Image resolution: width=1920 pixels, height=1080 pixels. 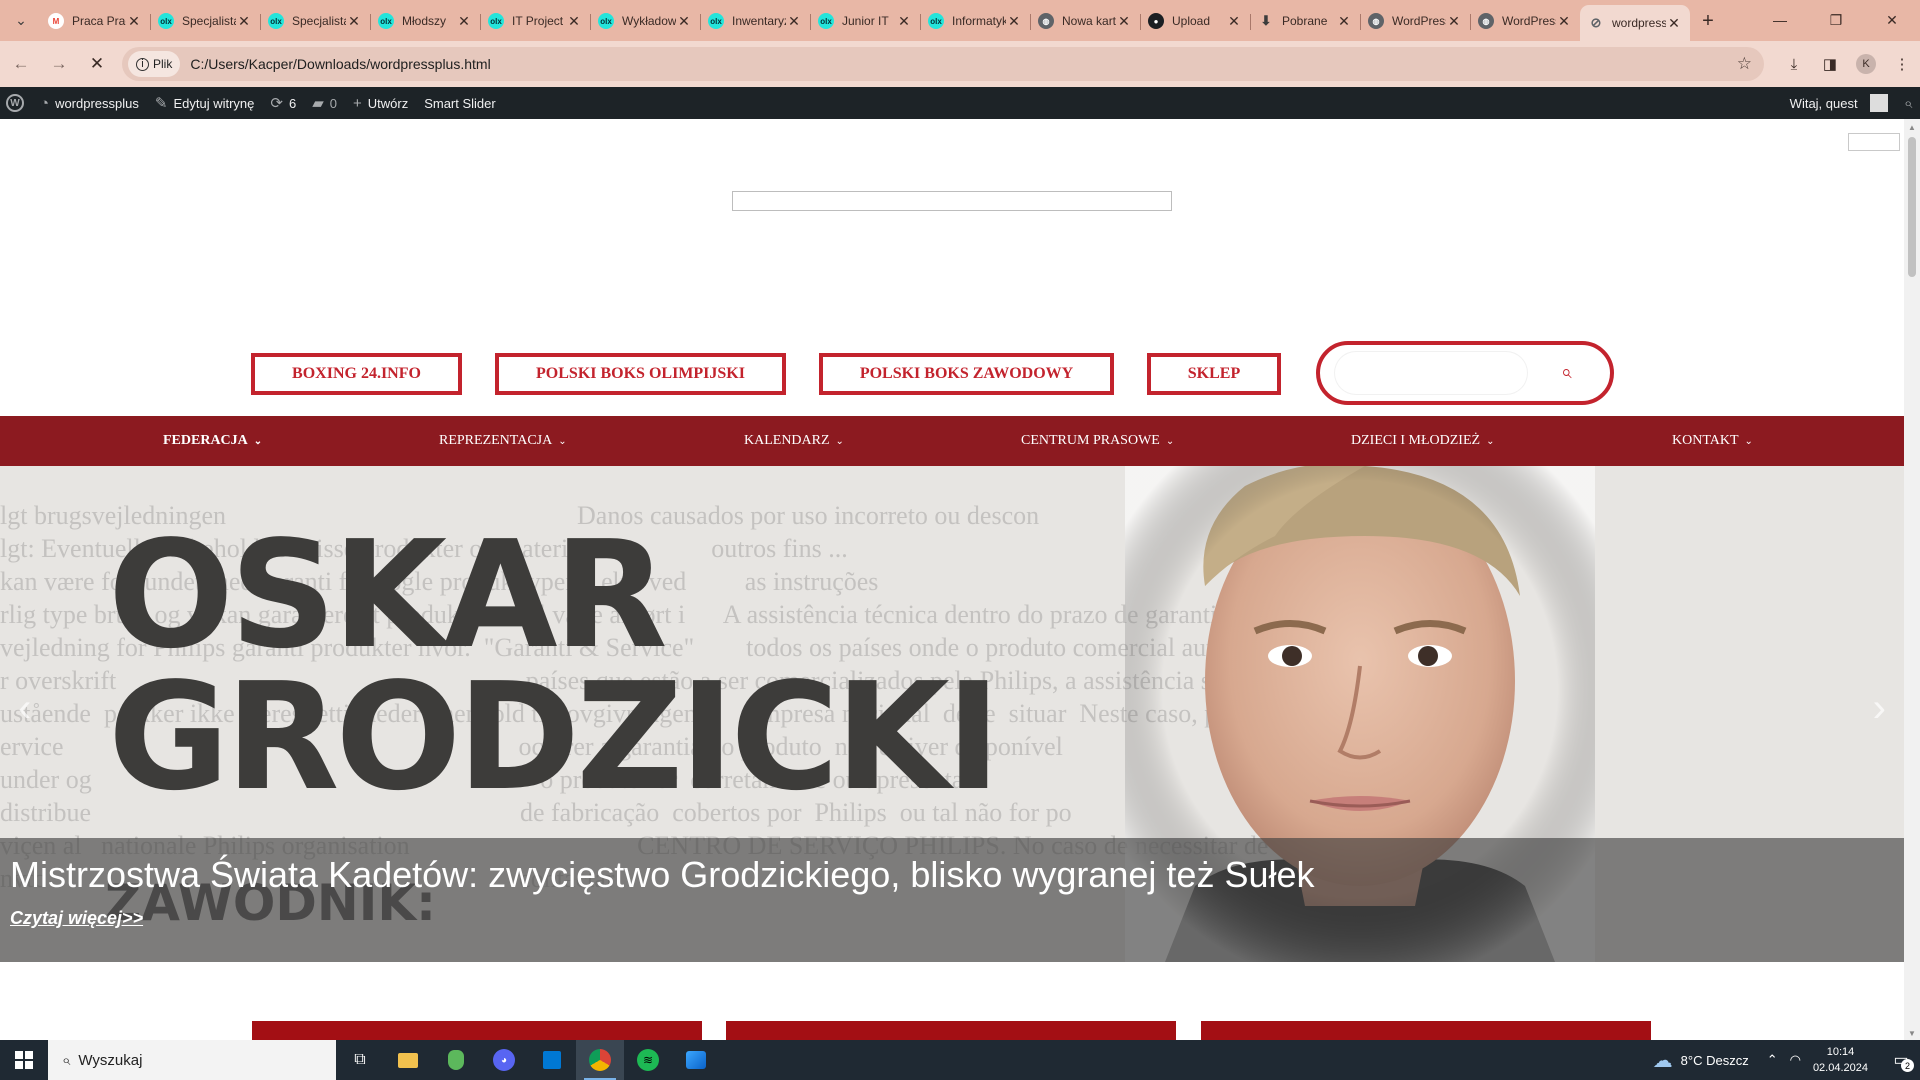 What do you see at coordinates (966, 374) in the screenshot?
I see `link-polski-boks-zawodowy: POLSKI BOKS ZAWODOWY` at bounding box center [966, 374].